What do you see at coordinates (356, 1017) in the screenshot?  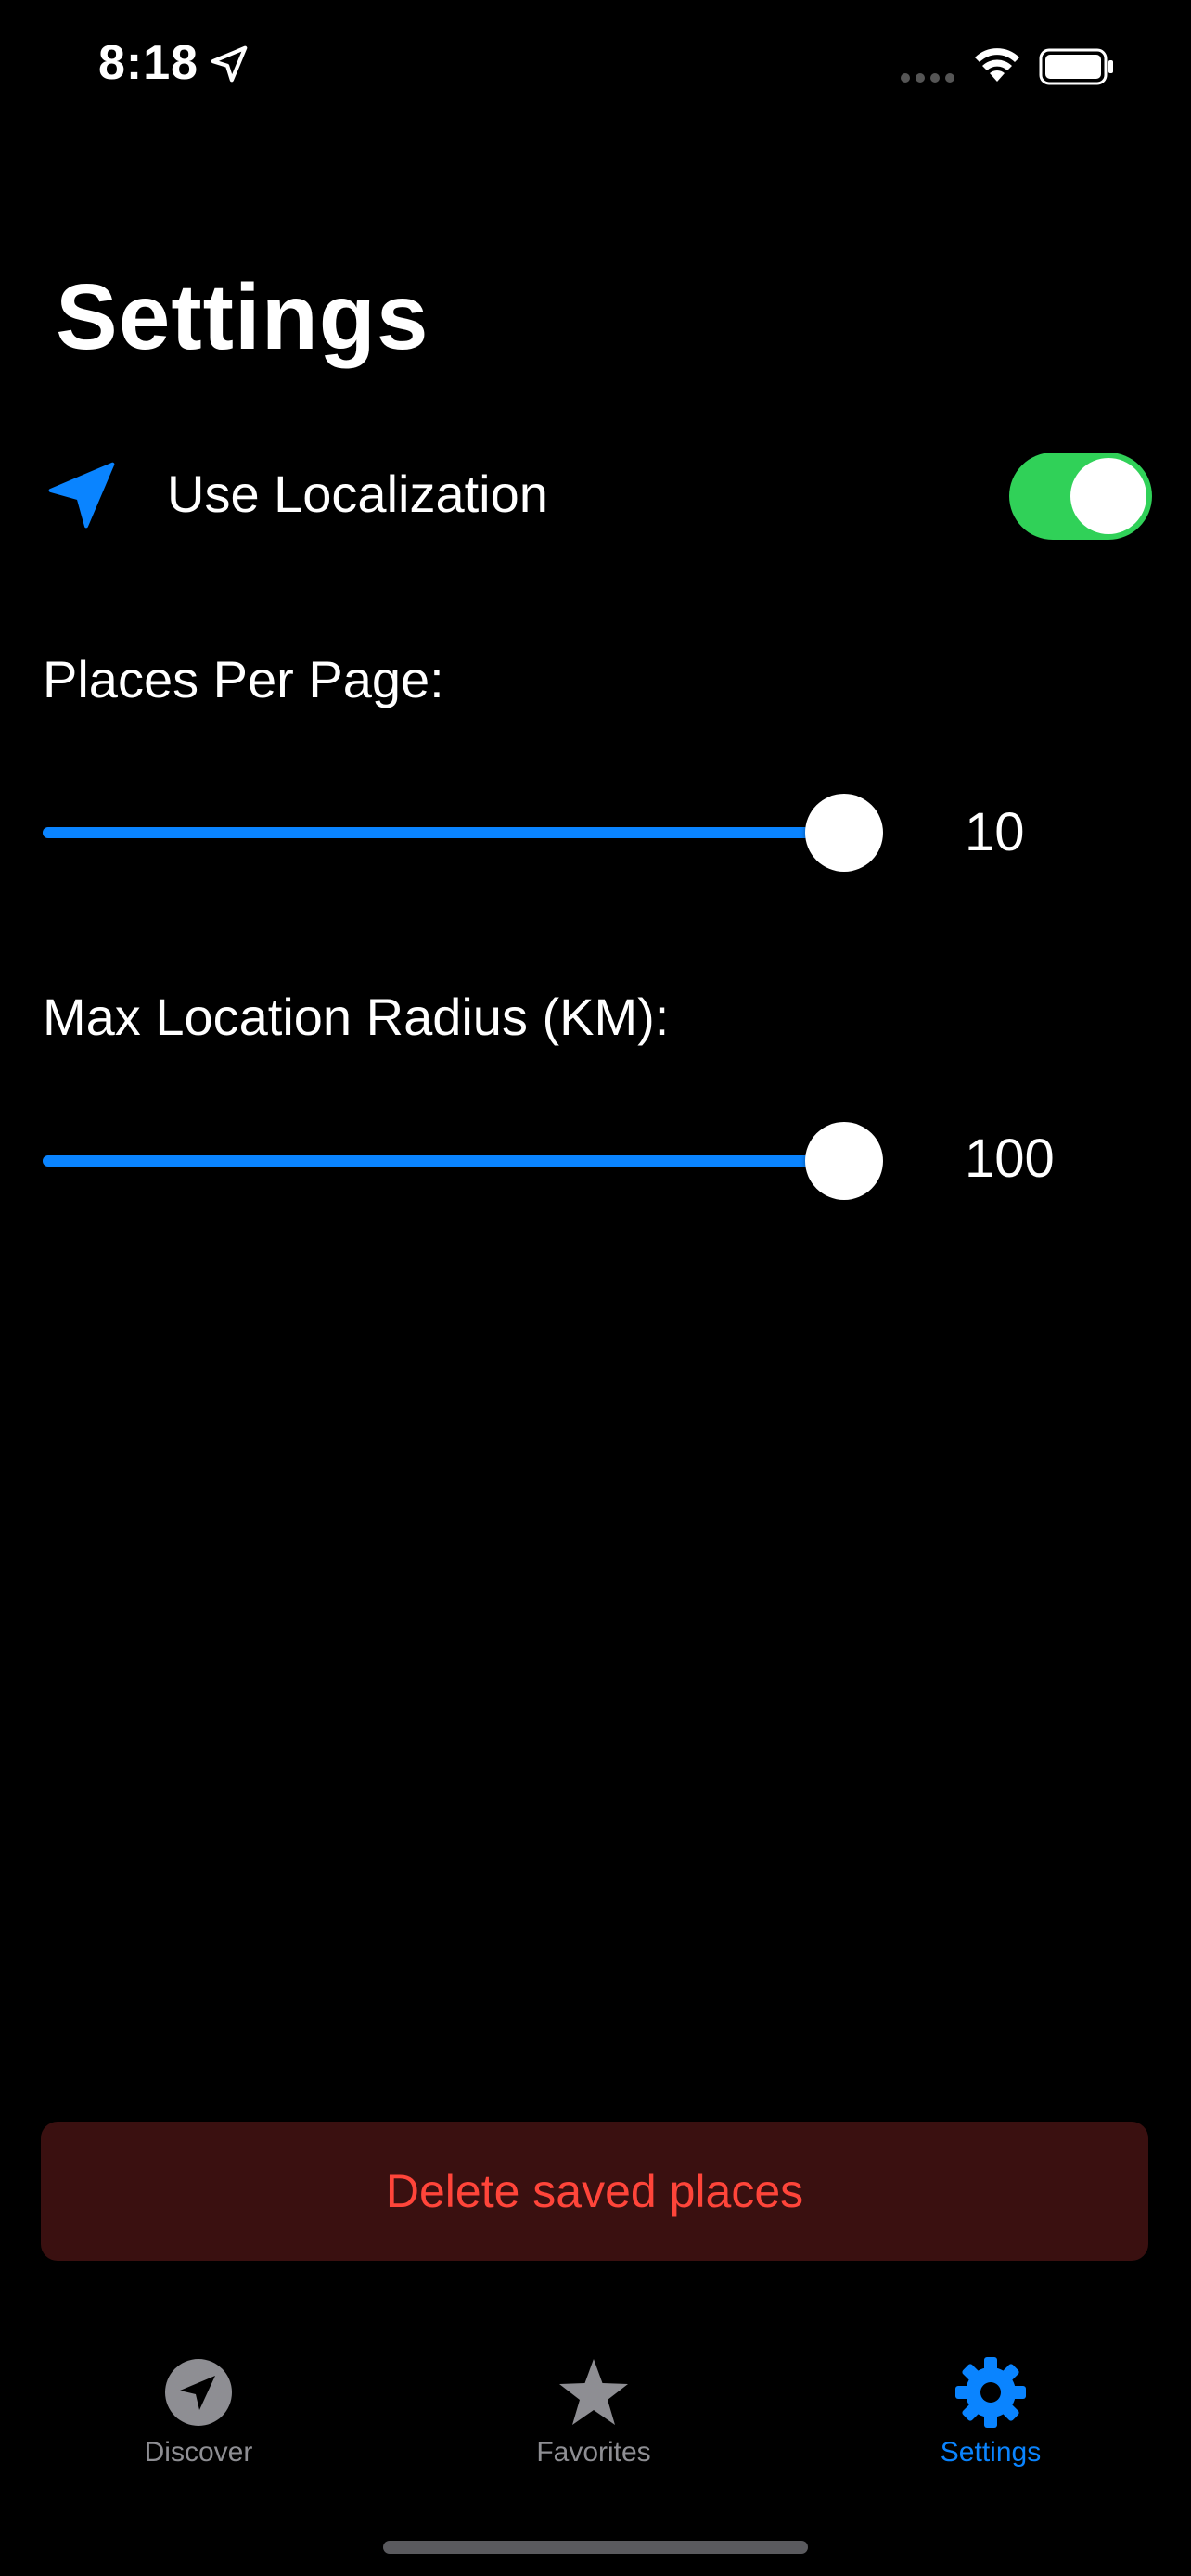 I see `max-radius-label: Max Location Radius (KM):` at bounding box center [356, 1017].